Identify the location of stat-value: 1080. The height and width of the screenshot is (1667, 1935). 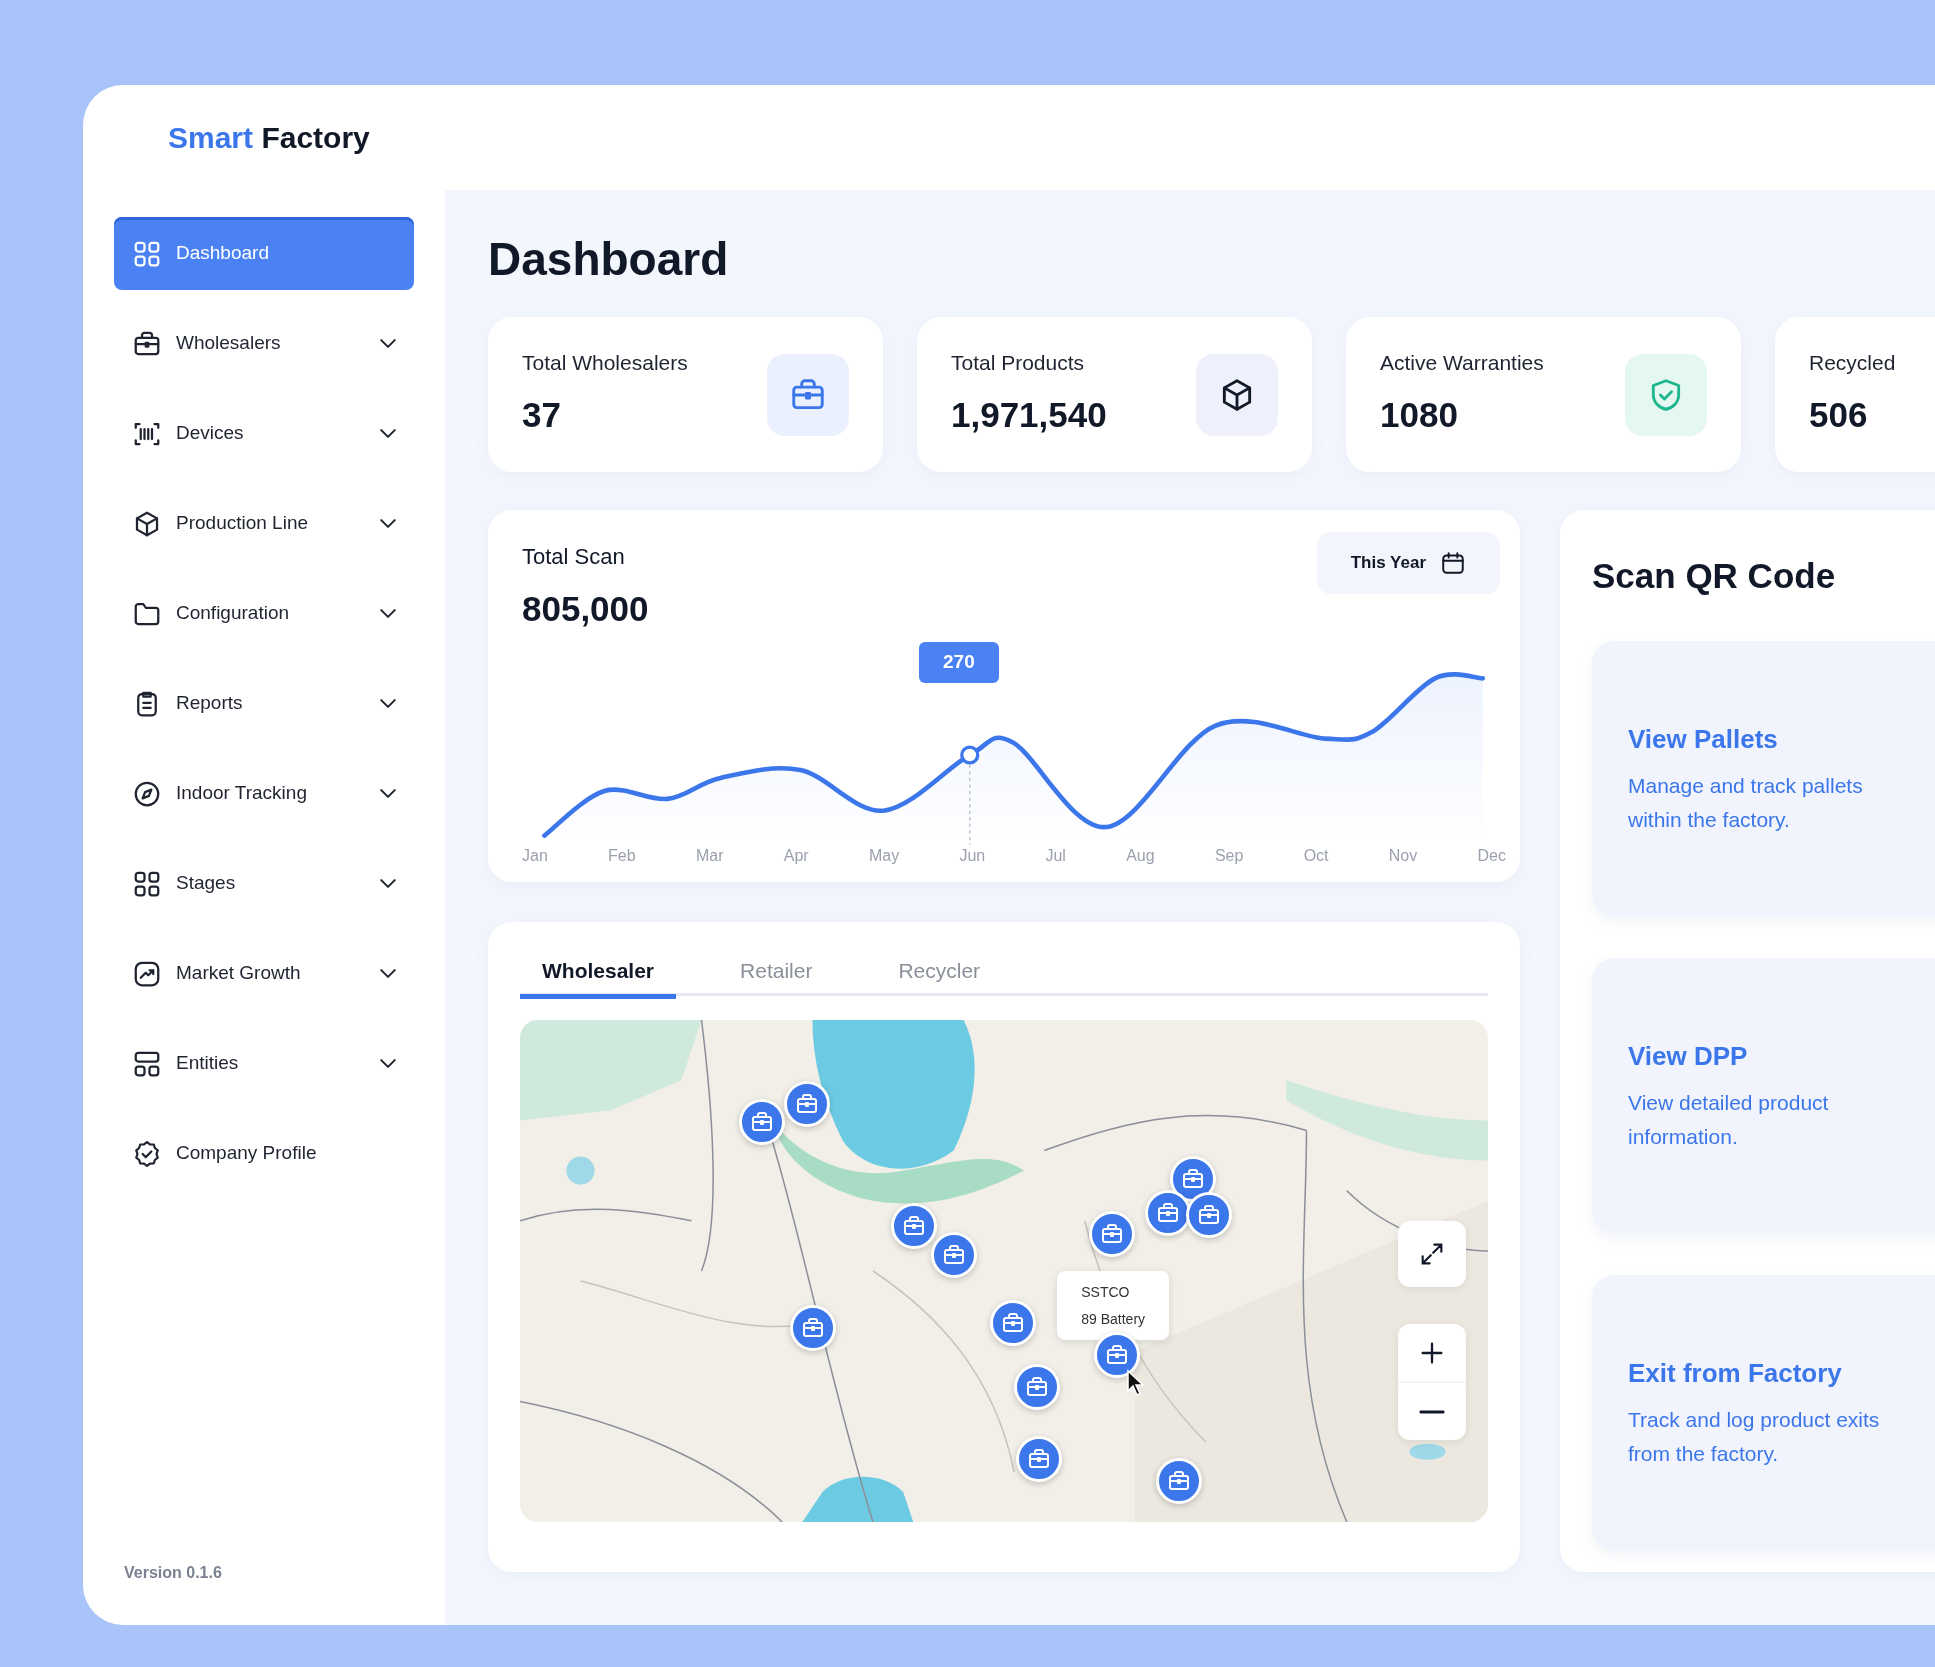
(1419, 414).